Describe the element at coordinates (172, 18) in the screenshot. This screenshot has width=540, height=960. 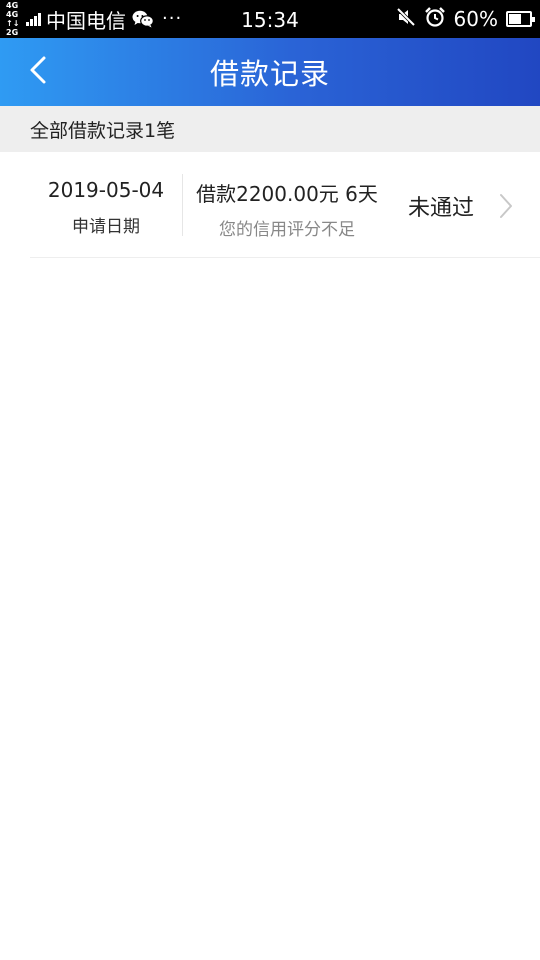
I see `more-notifications-icon: ···` at that location.